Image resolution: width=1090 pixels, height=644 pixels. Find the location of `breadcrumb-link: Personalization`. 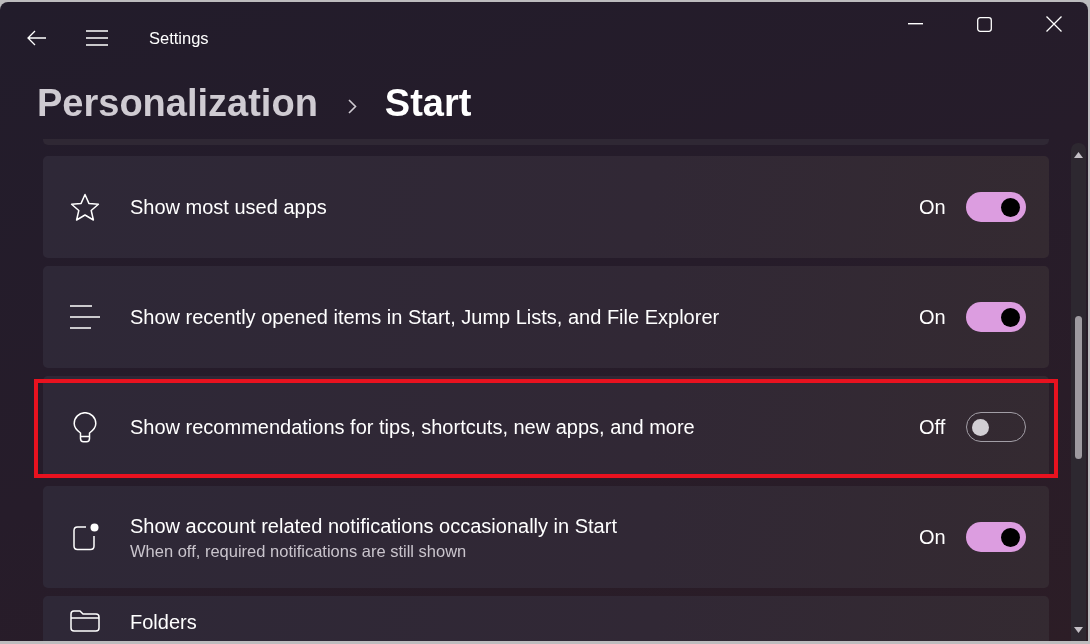

breadcrumb-link: Personalization is located at coordinates (177, 103).